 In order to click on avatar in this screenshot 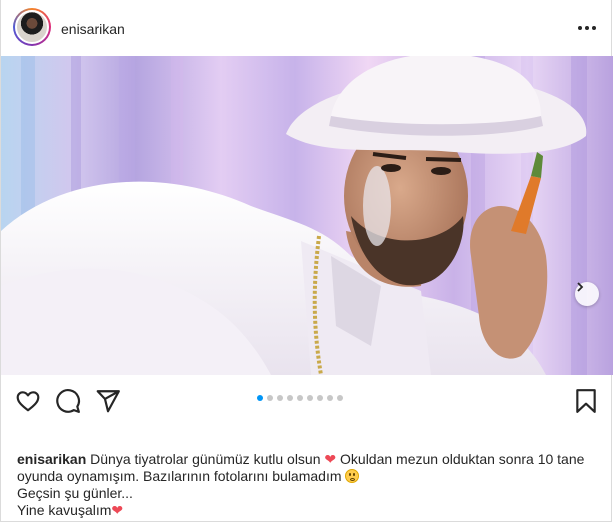, I will do `click(32, 27)`.